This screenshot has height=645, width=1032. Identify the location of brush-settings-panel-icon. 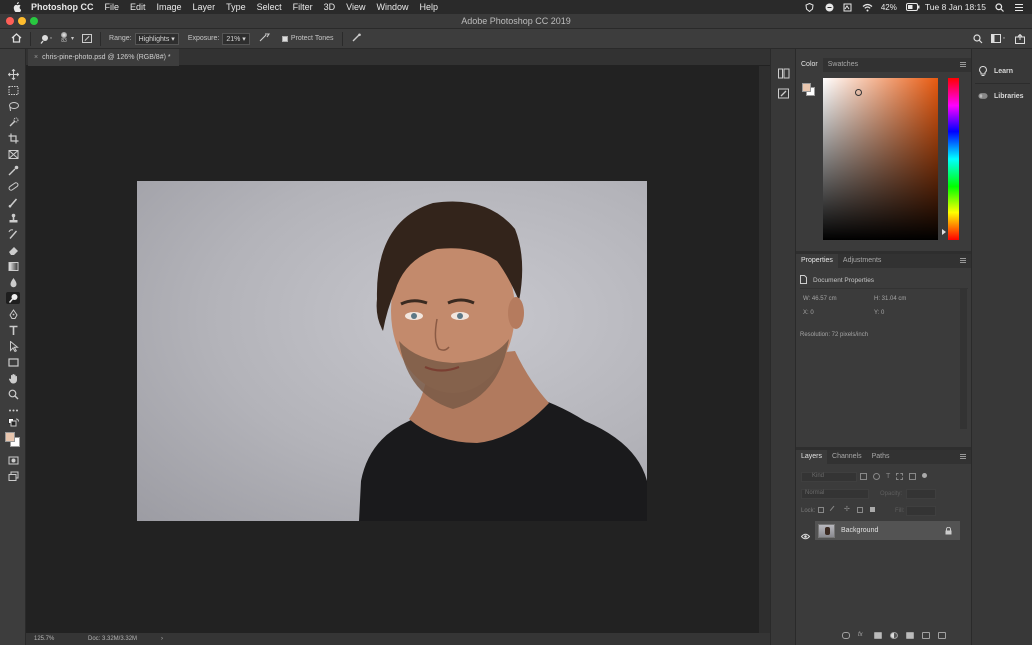
(784, 95).